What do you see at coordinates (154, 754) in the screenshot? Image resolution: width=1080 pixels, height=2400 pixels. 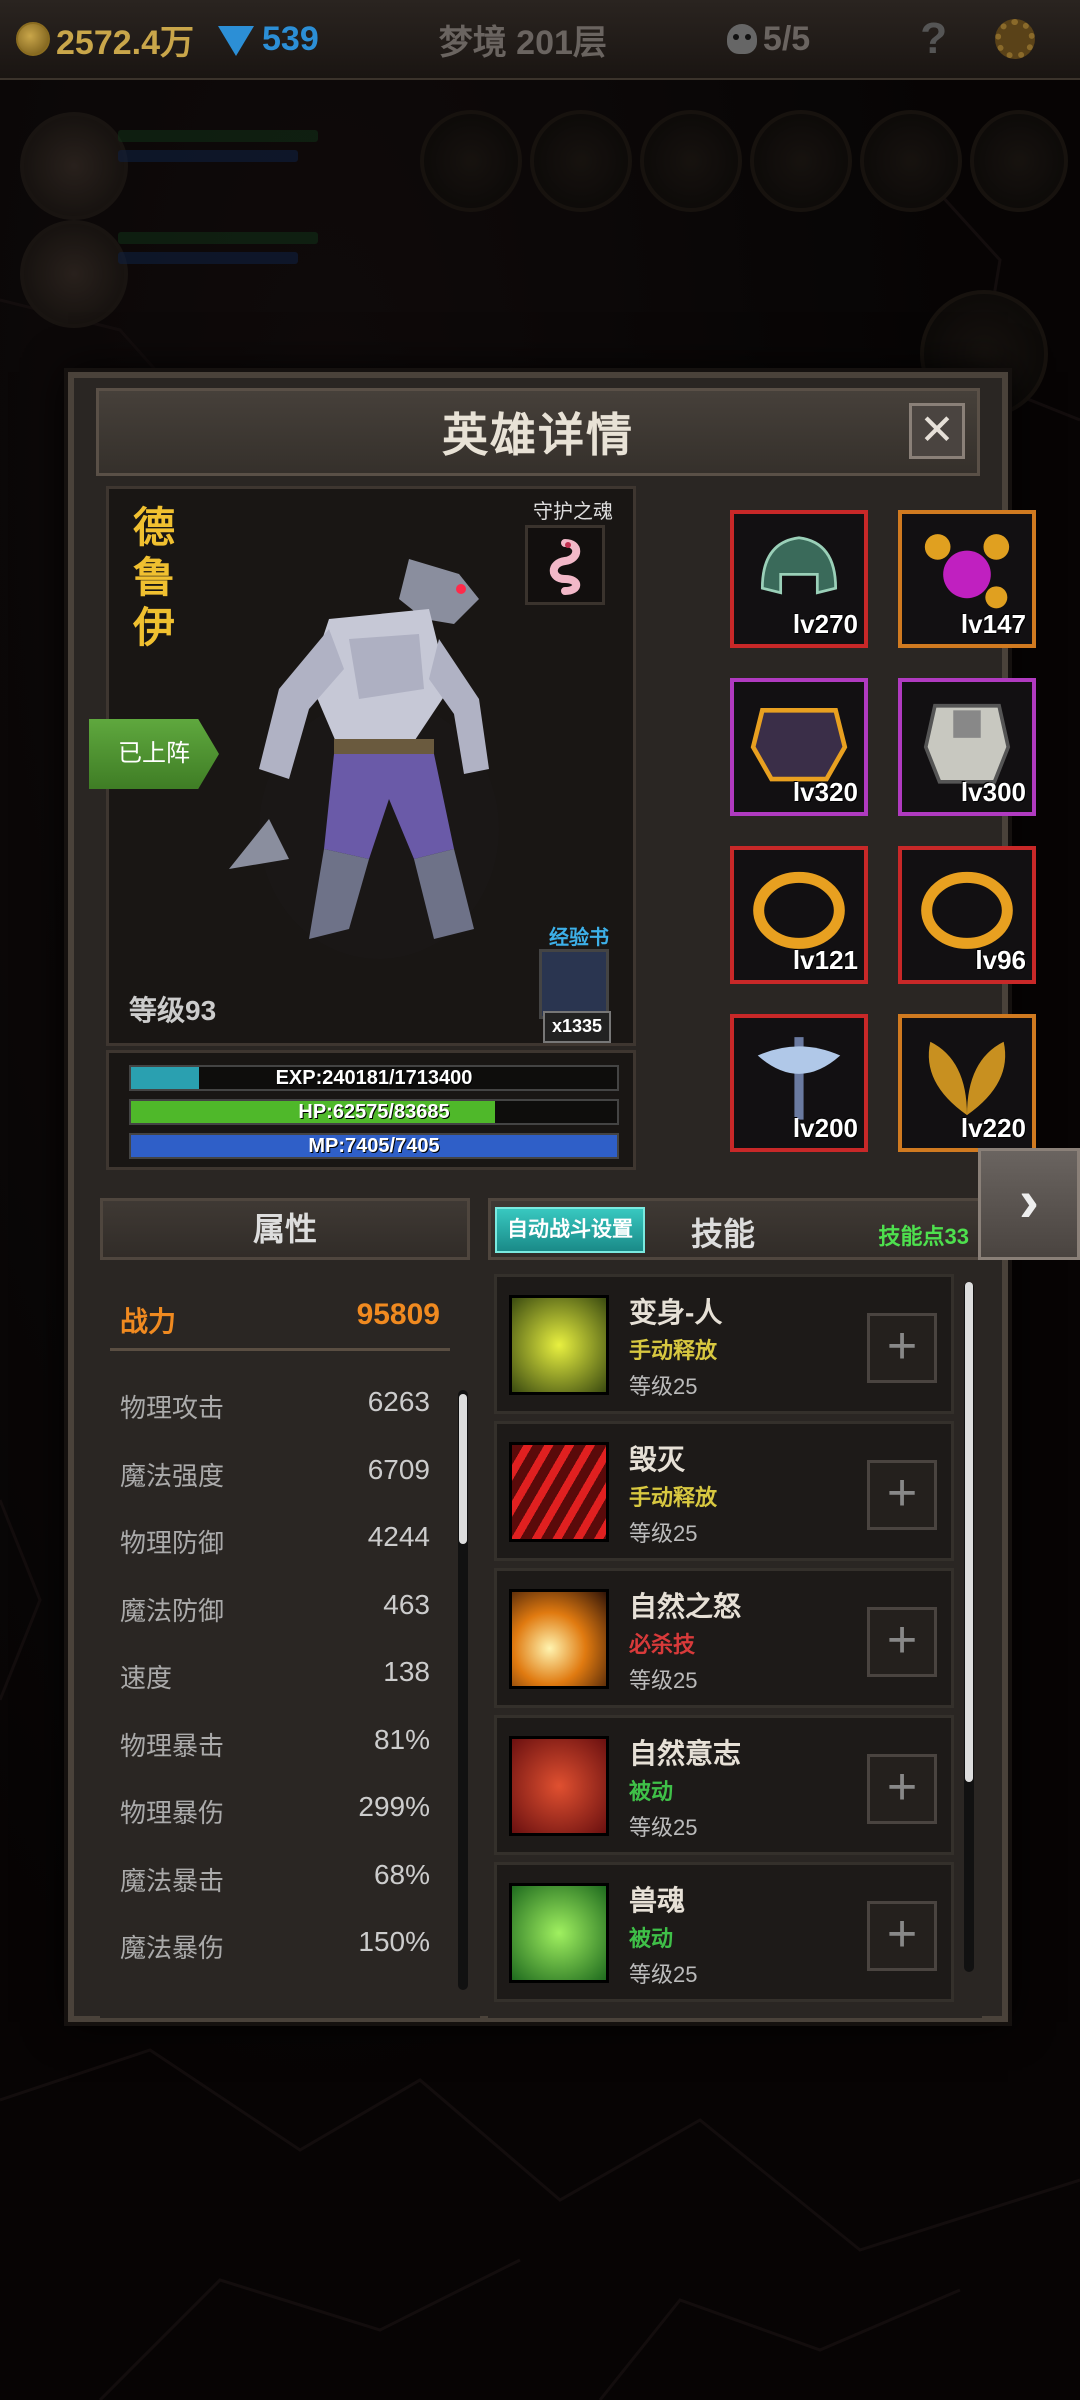 I see `deployed-tag: 已上阵` at bounding box center [154, 754].